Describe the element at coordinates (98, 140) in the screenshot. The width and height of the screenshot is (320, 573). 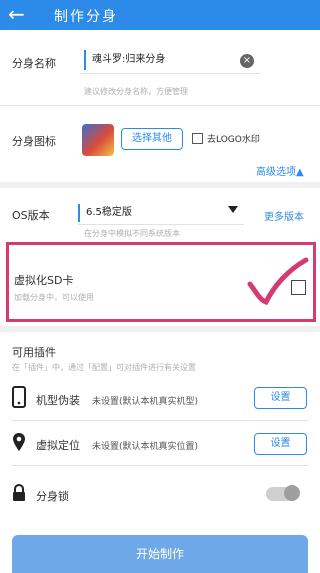
I see `app-icon-image` at that location.